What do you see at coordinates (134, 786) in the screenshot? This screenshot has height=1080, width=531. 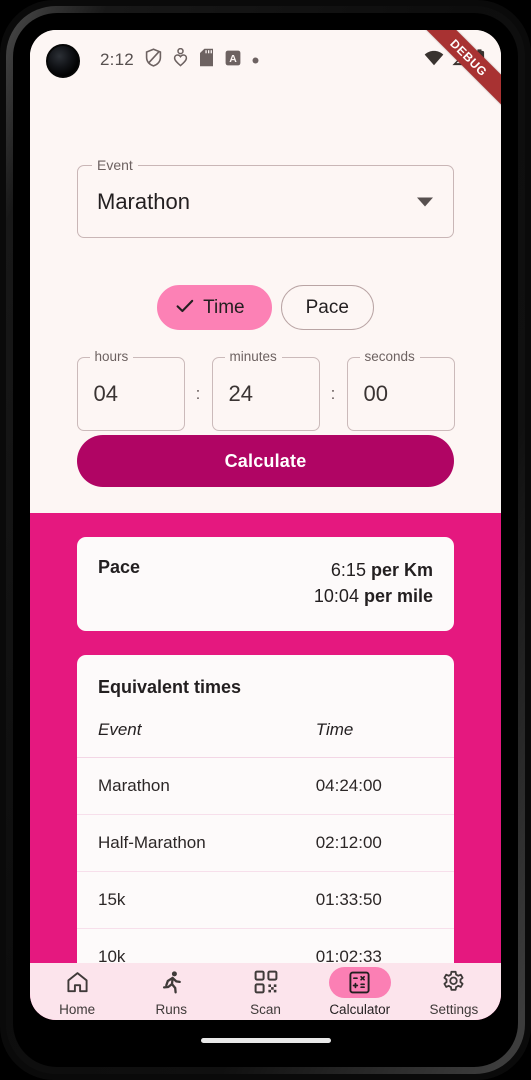 I see `table-cell-event: Marathon` at bounding box center [134, 786].